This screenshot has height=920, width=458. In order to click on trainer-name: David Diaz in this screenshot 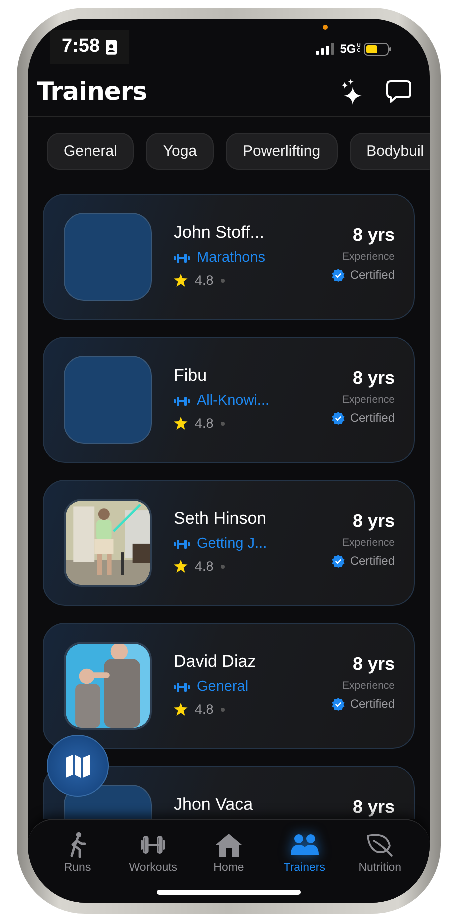, I will do `click(216, 662)`.